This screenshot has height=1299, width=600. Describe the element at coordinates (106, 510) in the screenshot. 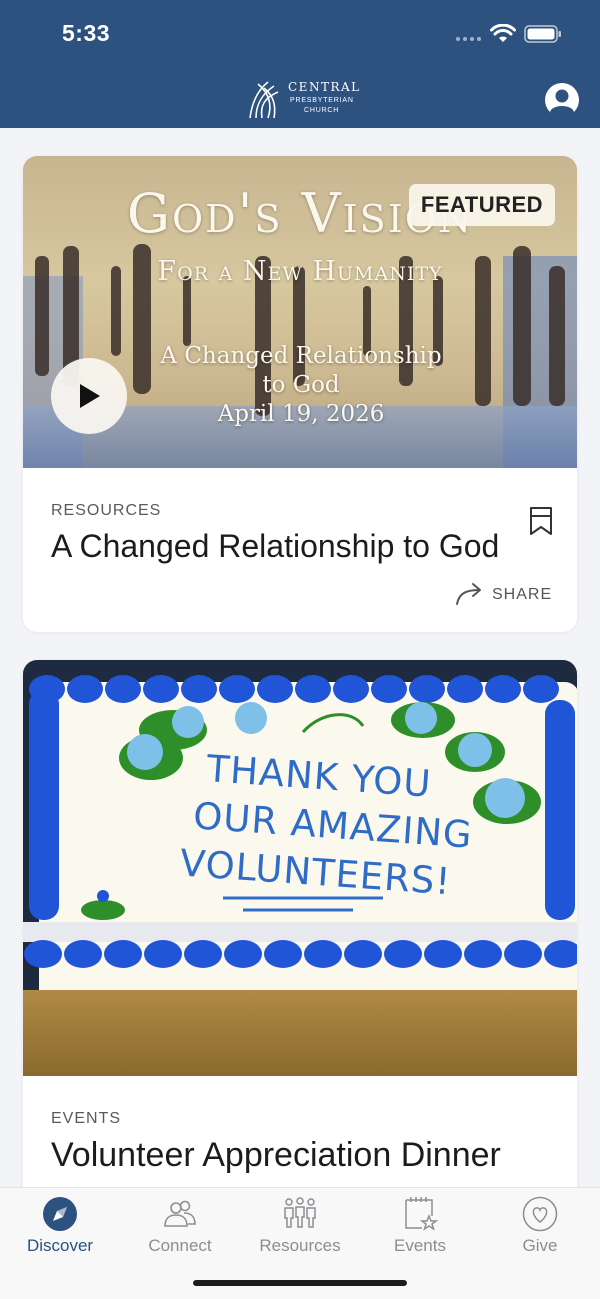

I see `card-category: RESOURCES` at that location.